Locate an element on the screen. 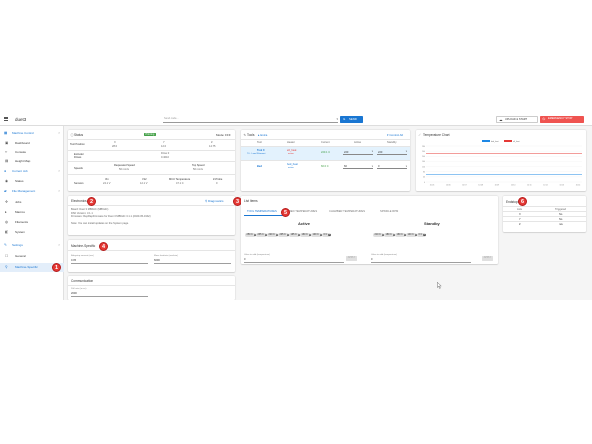 The image size is (592, 444). standby-temp-input: 0 ▾ is located at coordinates (392, 166).